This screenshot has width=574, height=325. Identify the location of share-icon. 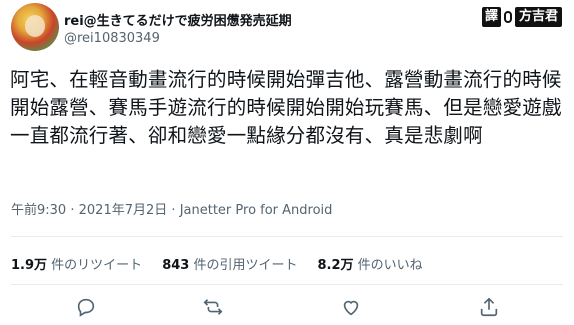
(489, 307).